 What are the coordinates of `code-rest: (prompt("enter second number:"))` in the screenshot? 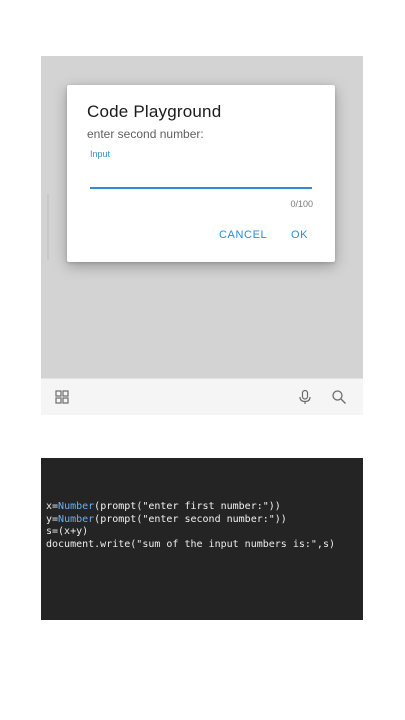 It's located at (190, 519).